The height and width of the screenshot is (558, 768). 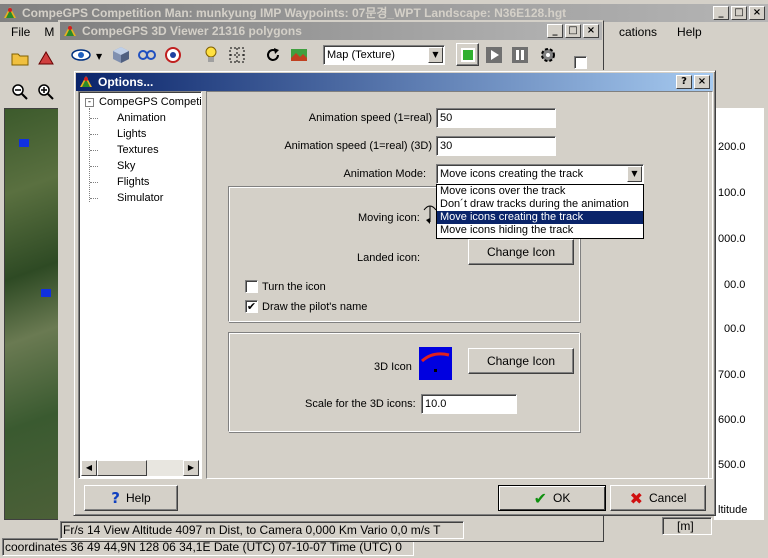 I want to click on grid-icon, so click(x=236, y=54).